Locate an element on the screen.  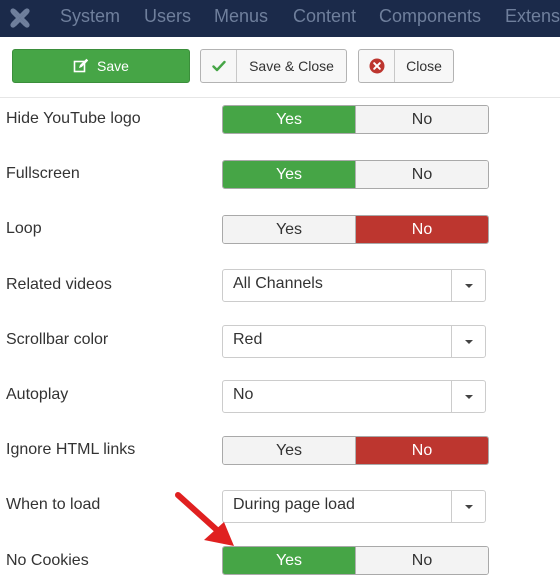
field-label-ignore-html-links: Ignore HTML links is located at coordinates (71, 449).